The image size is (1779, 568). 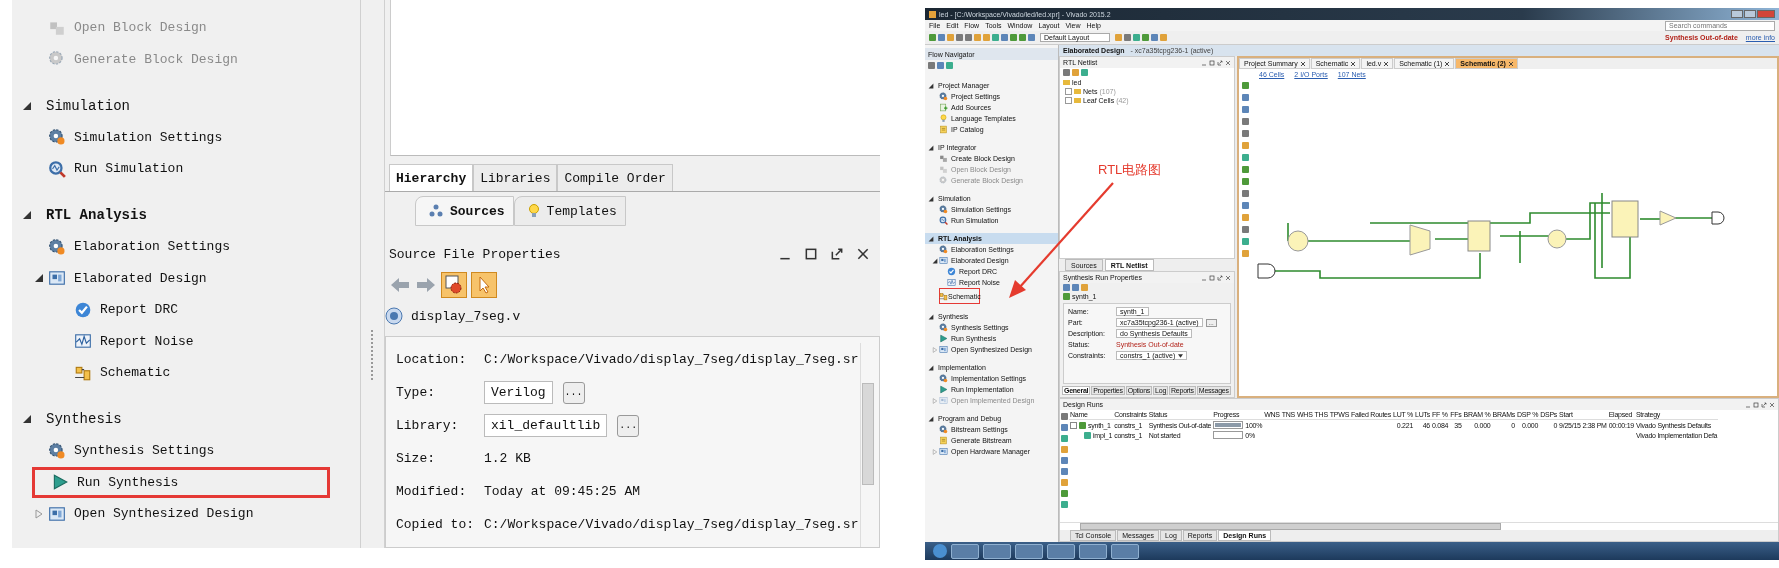 I want to click on file-type-icon, so click(x=394, y=316).